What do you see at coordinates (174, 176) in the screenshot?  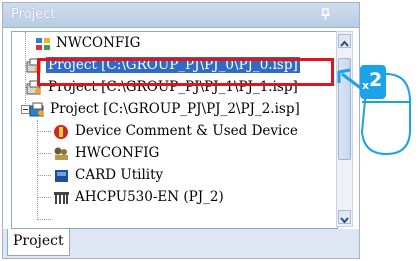 I see `tree-item-card-utility: CARD Utility` at bounding box center [174, 176].